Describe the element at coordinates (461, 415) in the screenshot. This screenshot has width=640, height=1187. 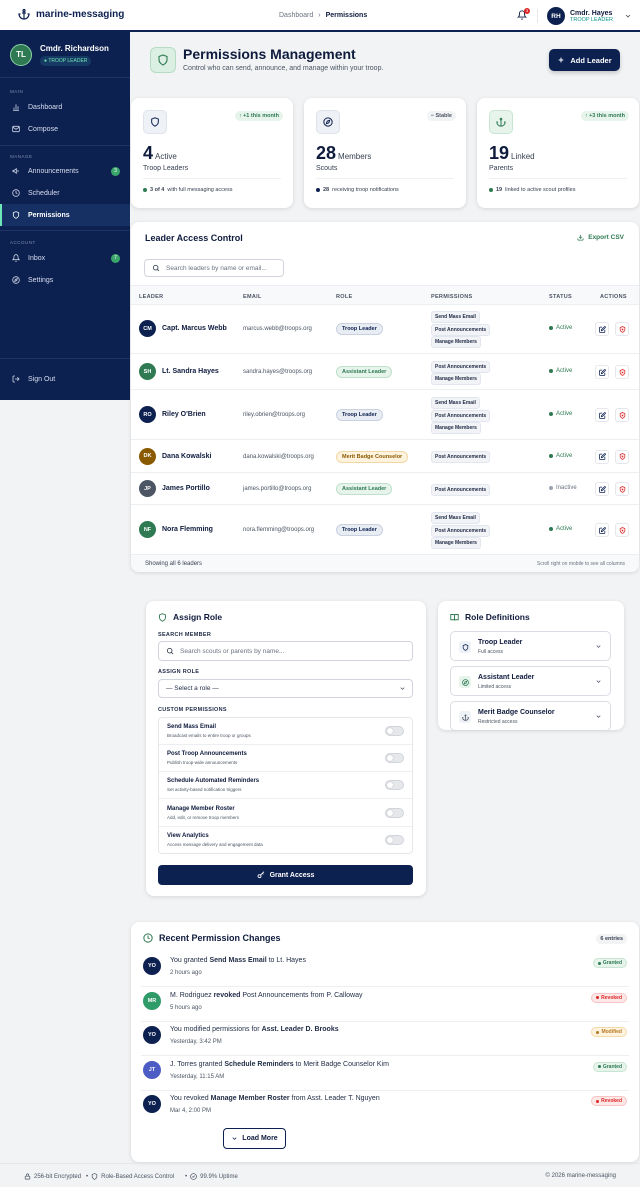
I see `permission-tag: Post Announcements` at that location.